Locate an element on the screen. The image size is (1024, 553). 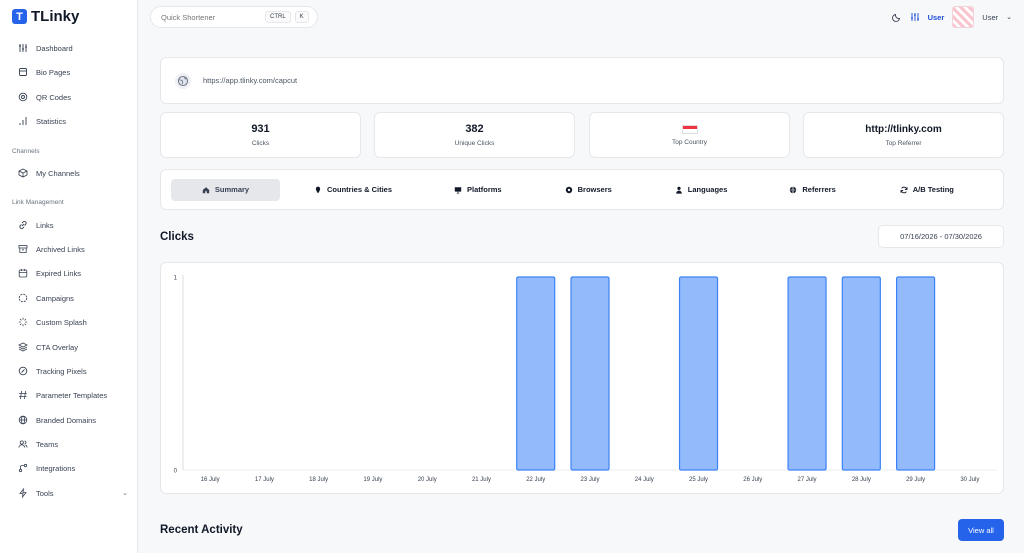
pixel-icon is located at coordinates (23, 371).